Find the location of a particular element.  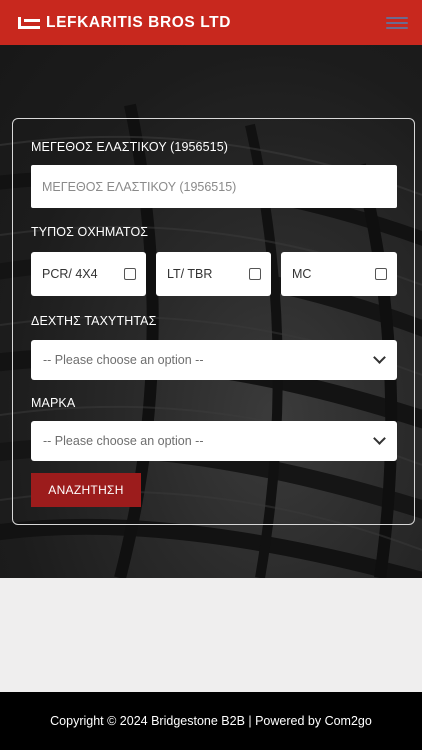

vehicle-type-pcr-checkbox: PCR/ 4X4 is located at coordinates (88, 274).